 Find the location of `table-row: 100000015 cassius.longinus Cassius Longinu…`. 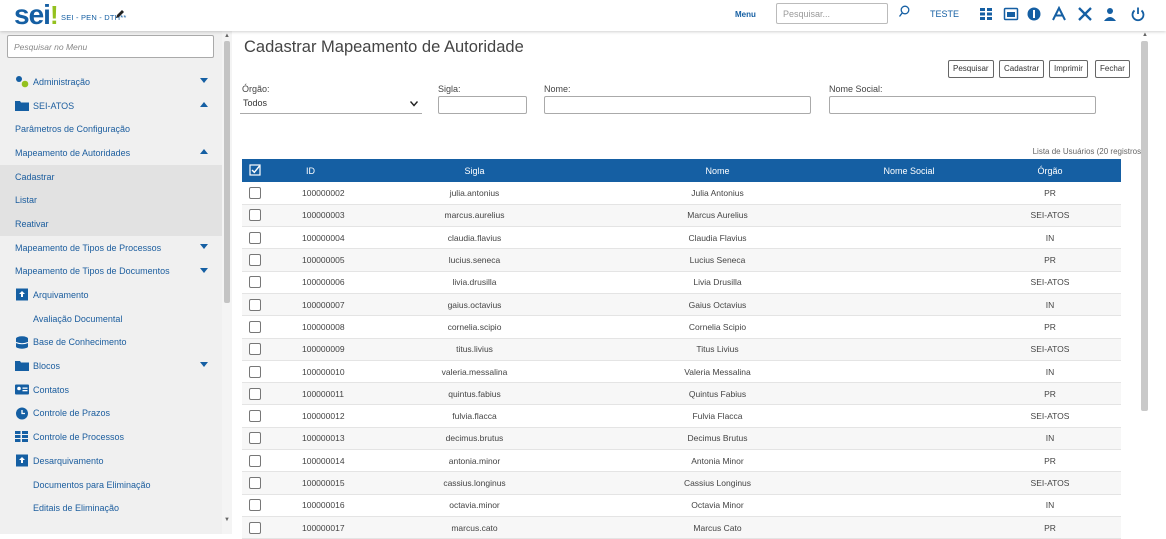

table-row: 100000015 cassius.longinus Cassius Longinu… is located at coordinates (681, 483).